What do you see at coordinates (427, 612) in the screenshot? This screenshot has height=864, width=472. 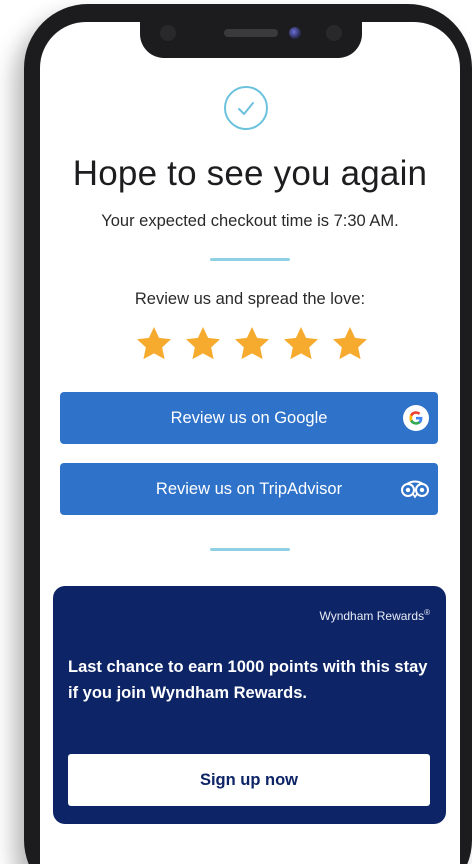 I see `registered-mark: ®` at bounding box center [427, 612].